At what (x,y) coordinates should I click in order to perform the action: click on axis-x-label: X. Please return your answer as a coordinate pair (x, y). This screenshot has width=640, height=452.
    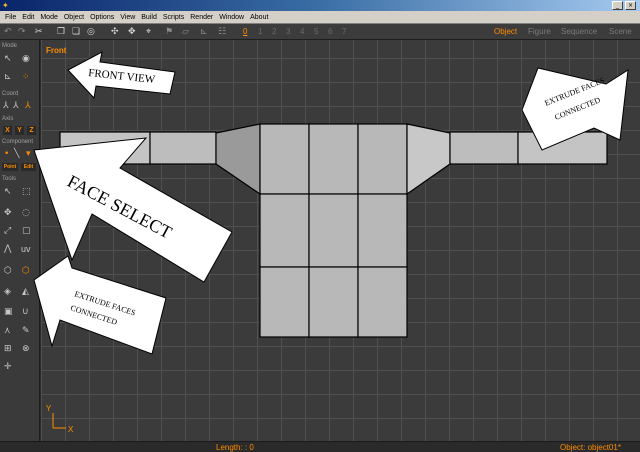
    Looking at the image, I should click on (71, 429).